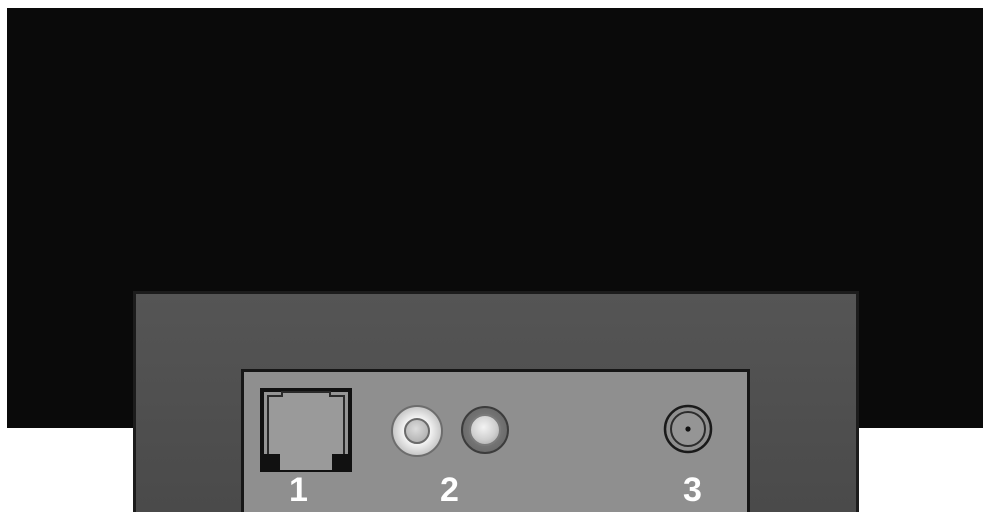  Describe the element at coordinates (692, 490) in the screenshot. I see `port-number-3: 3` at that location.